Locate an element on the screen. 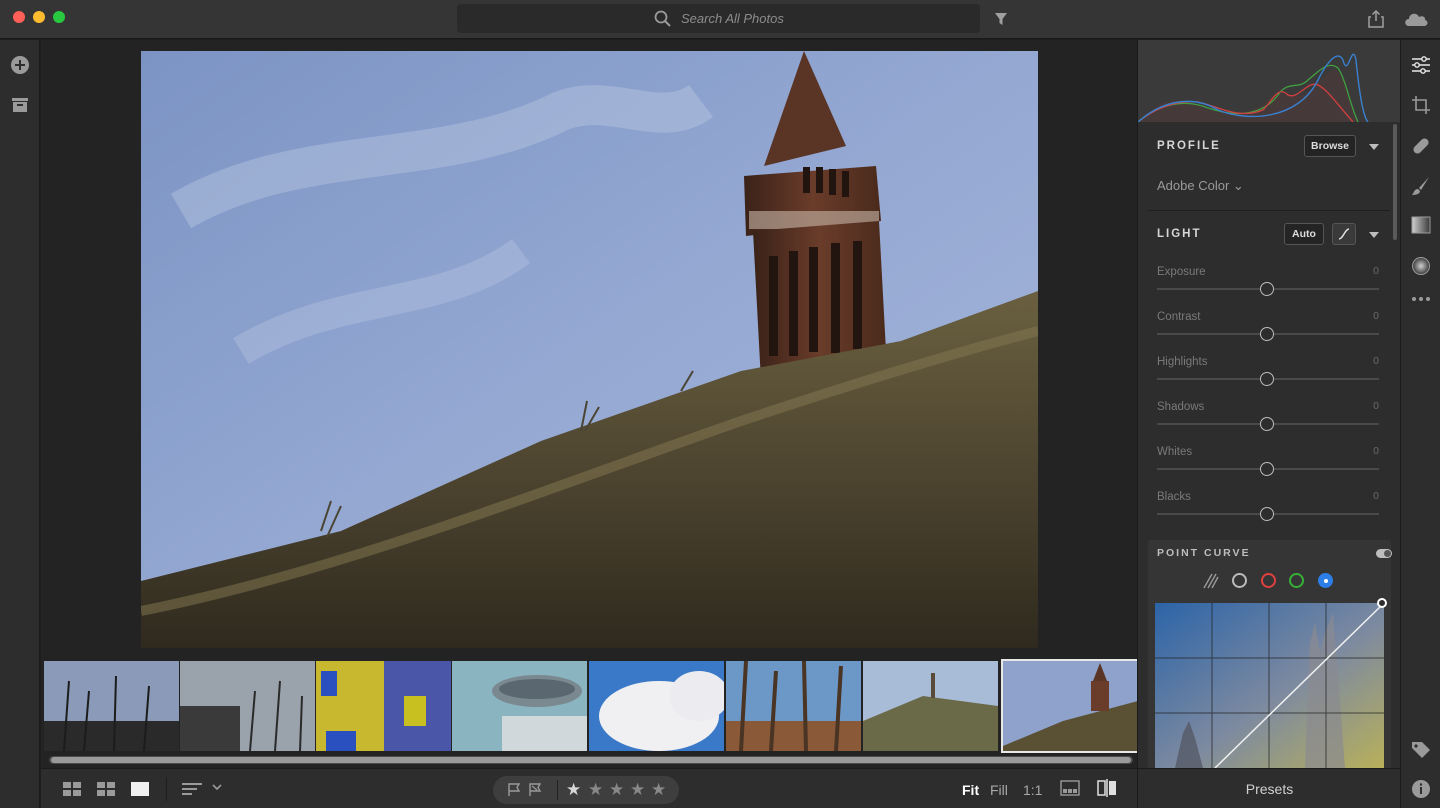 The width and height of the screenshot is (1440, 808). star-rating-3: ★ is located at coordinates (616, 790).